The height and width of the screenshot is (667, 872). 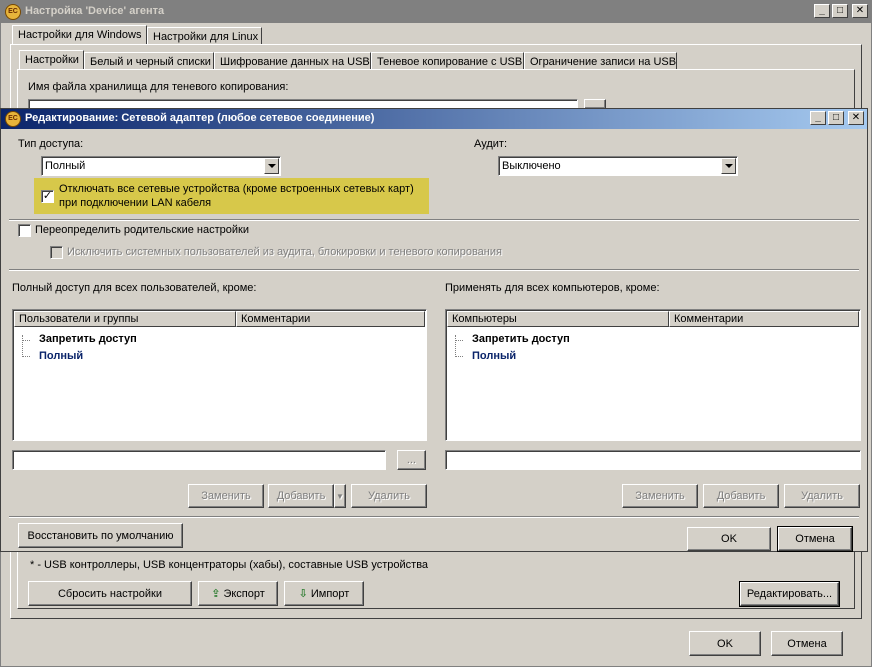 What do you see at coordinates (24, 230) in the screenshot?
I see `override-parent-checkbox` at bounding box center [24, 230].